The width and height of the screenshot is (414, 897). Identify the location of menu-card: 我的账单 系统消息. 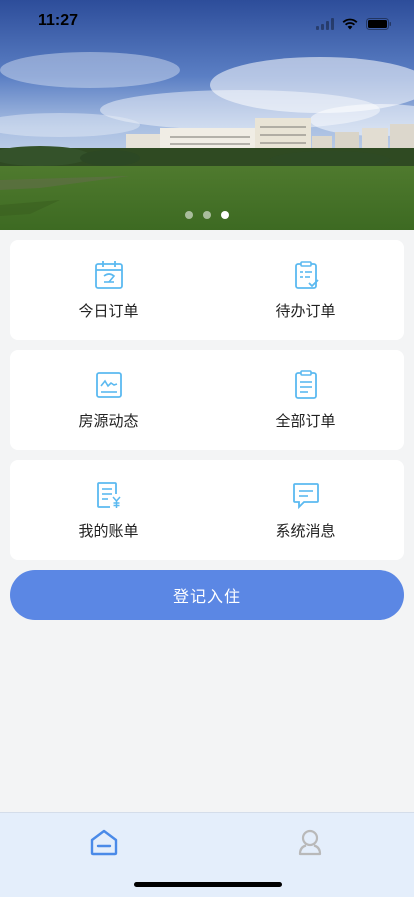
(207, 510).